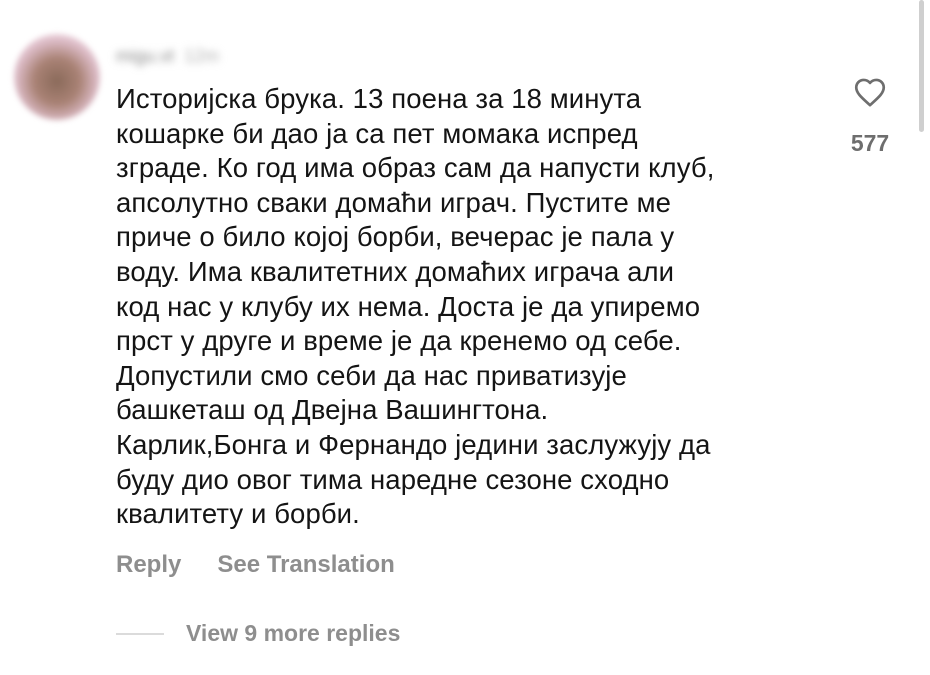 Image resolution: width=930 pixels, height=675 pixels. What do you see at coordinates (921, 66) in the screenshot?
I see `scrollbar` at bounding box center [921, 66].